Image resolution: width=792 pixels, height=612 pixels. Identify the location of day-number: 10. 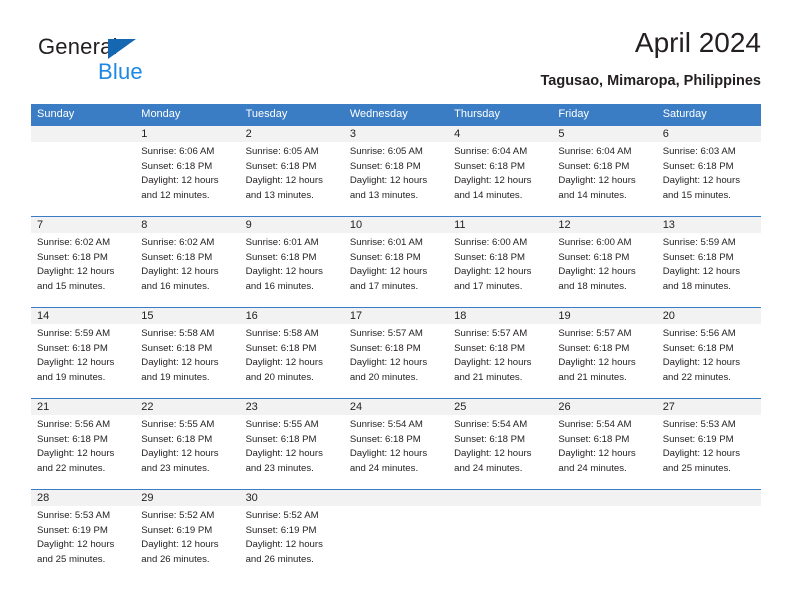
(396, 225).